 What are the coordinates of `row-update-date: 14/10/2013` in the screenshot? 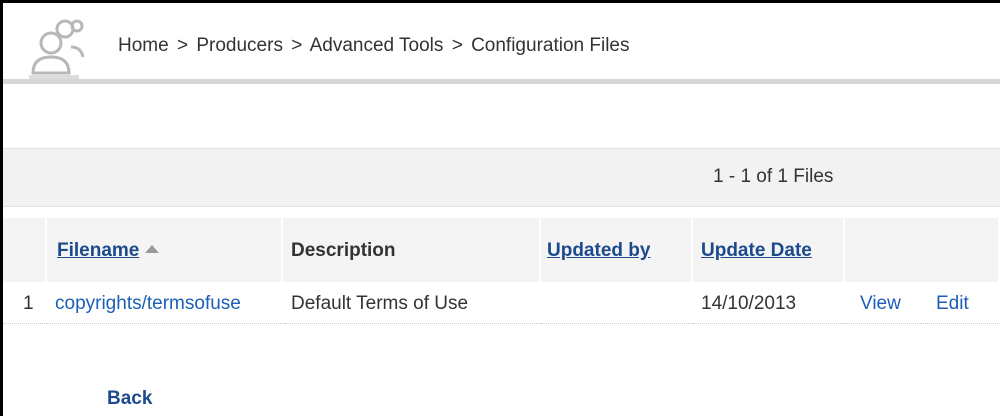 It's located at (769, 303).